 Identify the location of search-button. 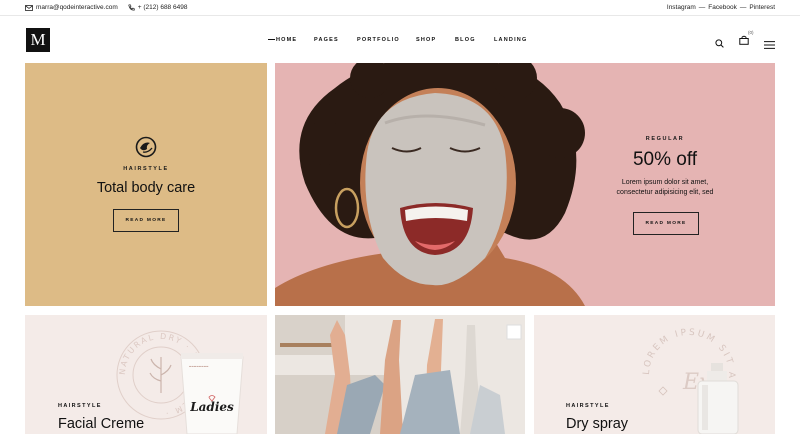
(719, 44).